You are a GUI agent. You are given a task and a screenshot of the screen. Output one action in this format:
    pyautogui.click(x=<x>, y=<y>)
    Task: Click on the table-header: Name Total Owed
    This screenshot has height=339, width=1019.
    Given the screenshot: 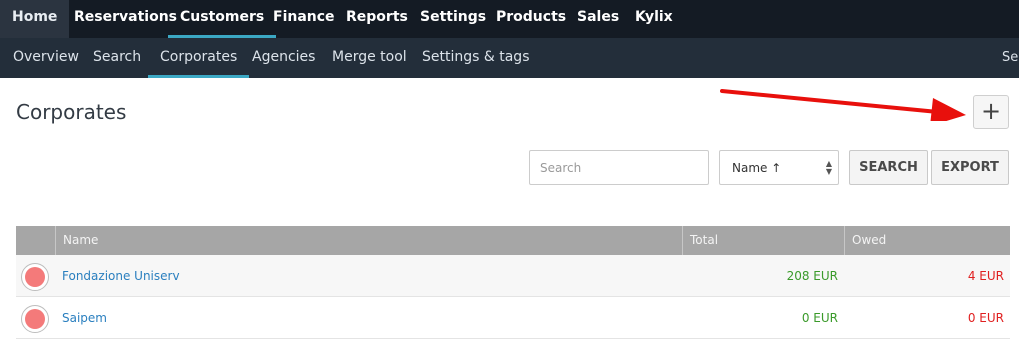 What is the action you would take?
    pyautogui.click(x=513, y=240)
    